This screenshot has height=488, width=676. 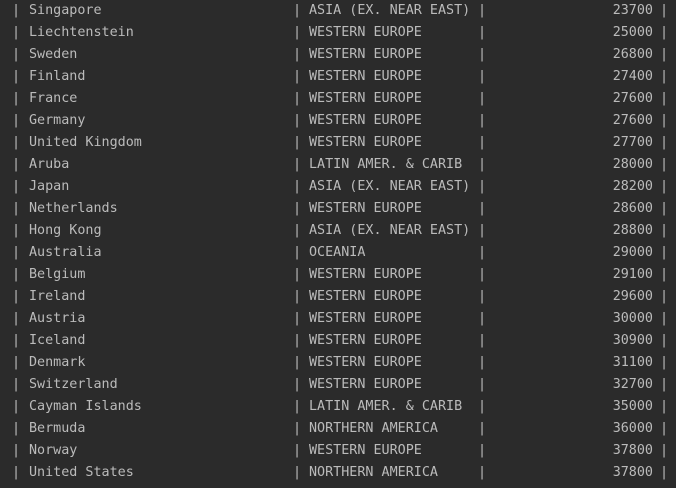 I want to click on country-cell: Liechtenstein, so click(x=81, y=32).